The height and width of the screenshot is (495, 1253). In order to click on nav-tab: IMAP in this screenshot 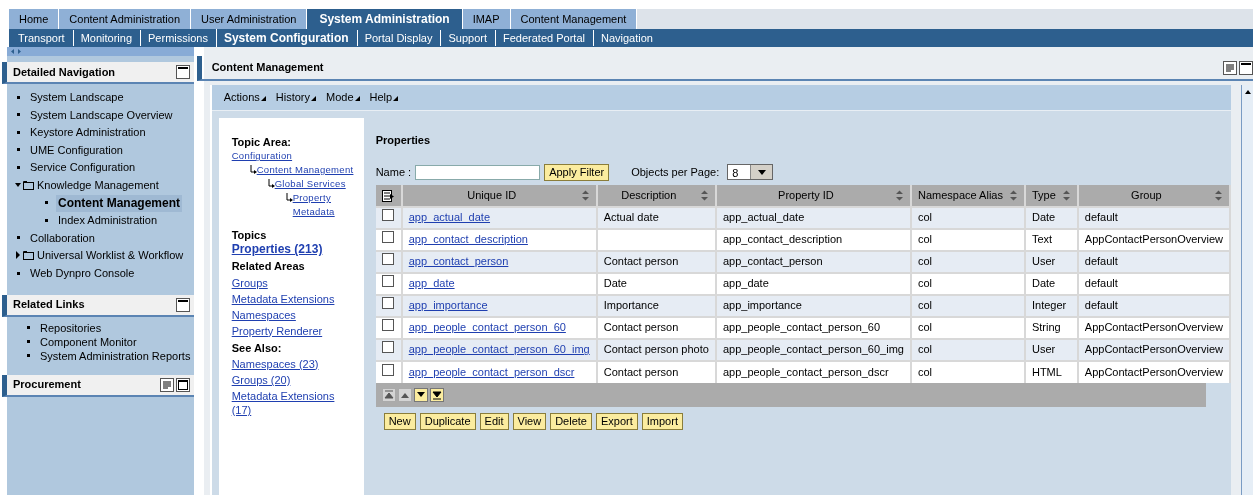, I will do `click(486, 19)`.